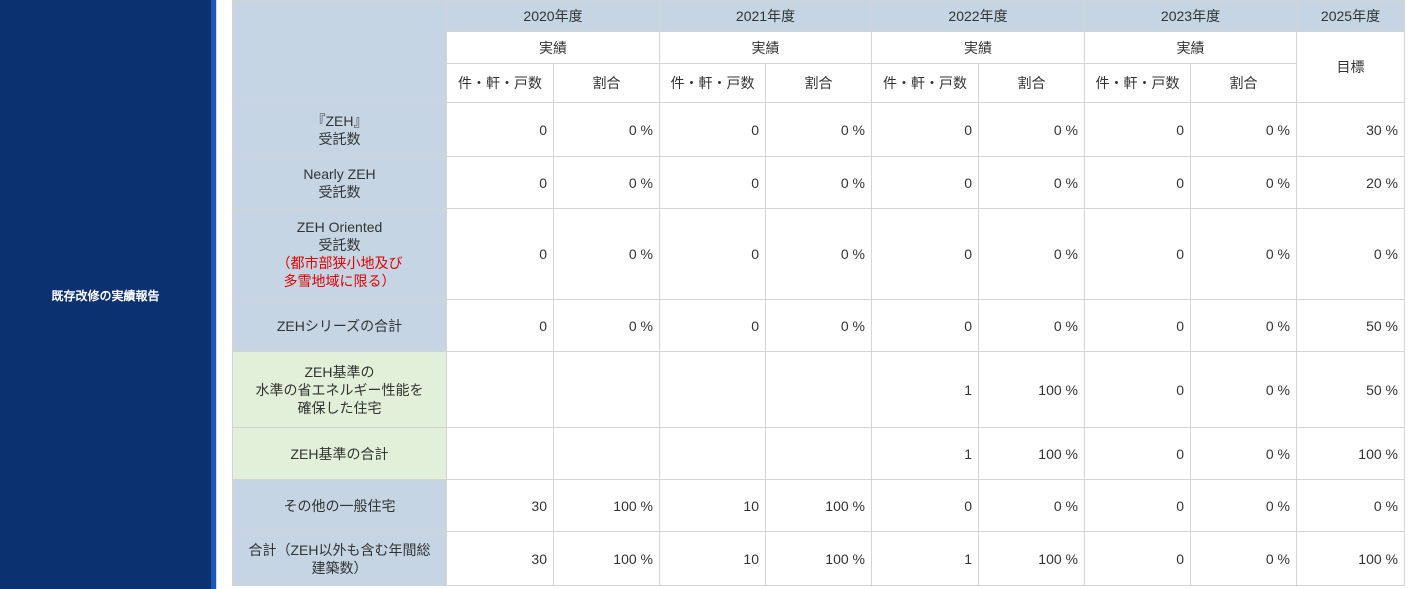  I want to click on side-label-panel: 既存改修の実績報告, so click(105, 294).